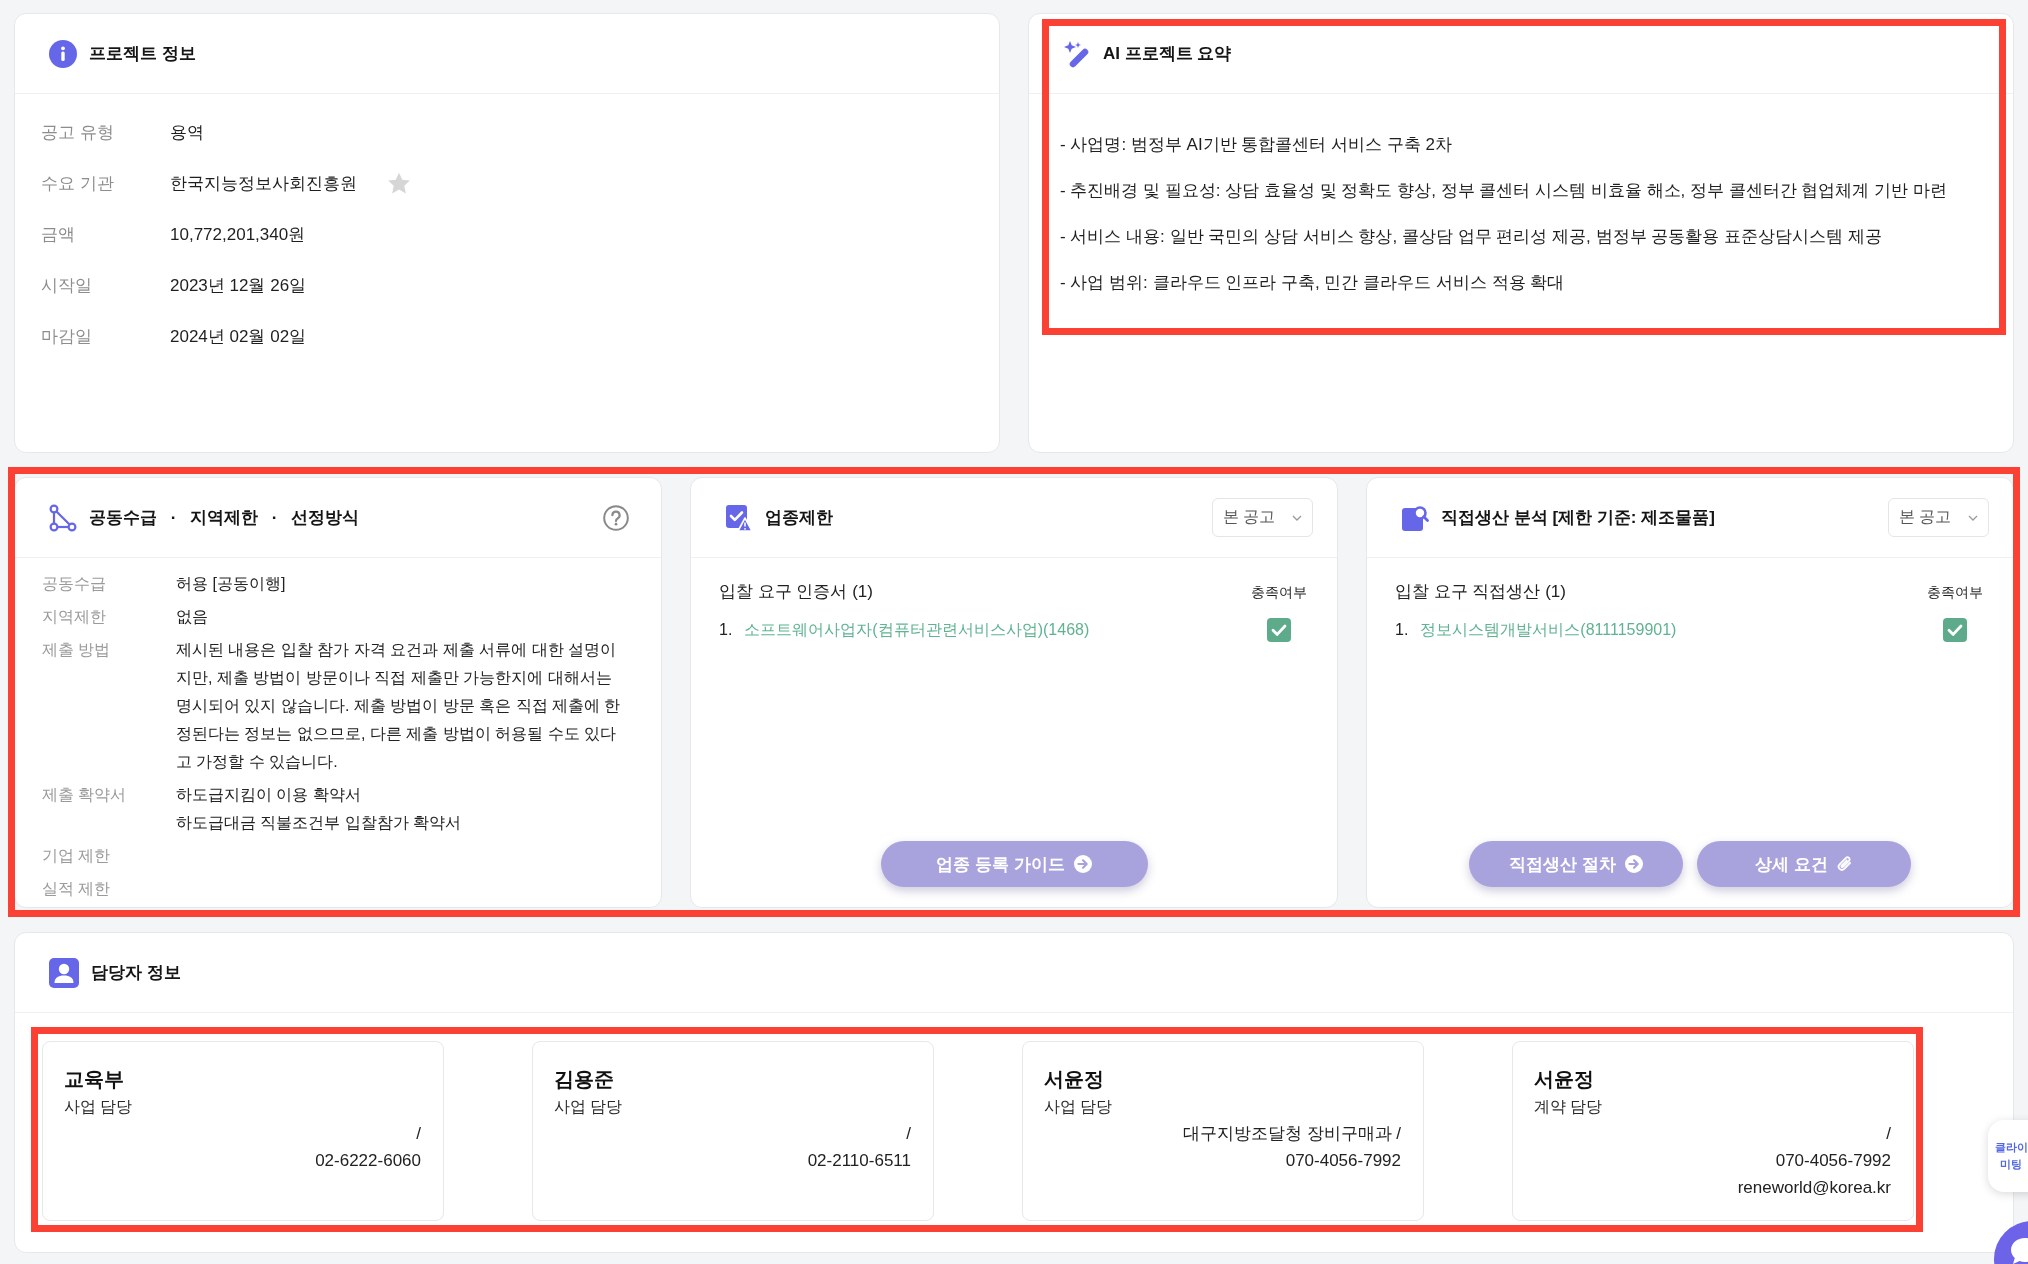 The width and height of the screenshot is (2028, 1264). I want to click on summary-line: - 사업명: 범정부 AI기반 통합콜센터 서비스 구축 2차, so click(1256, 145).